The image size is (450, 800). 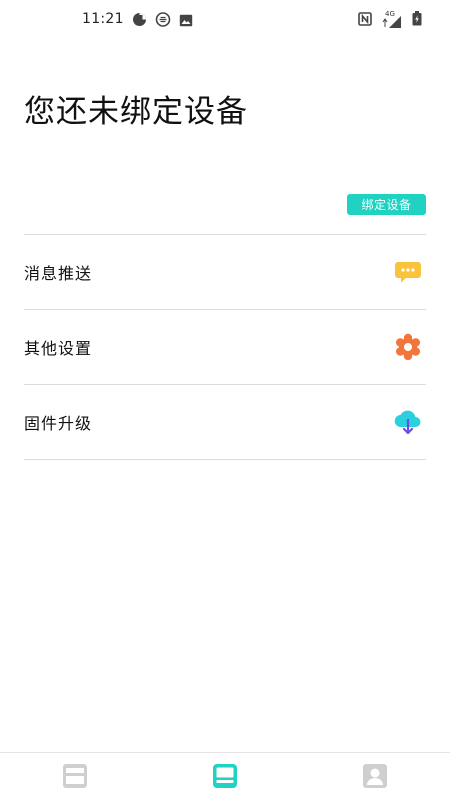 I want to click on dashboard-icon, so click(x=75, y=778).